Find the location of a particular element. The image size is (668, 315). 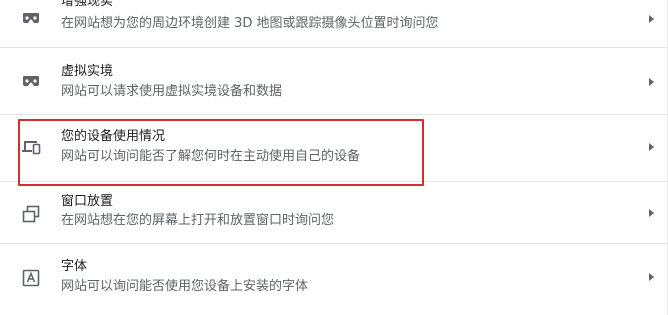

settings-row-title: 字体 is located at coordinates (74, 266).